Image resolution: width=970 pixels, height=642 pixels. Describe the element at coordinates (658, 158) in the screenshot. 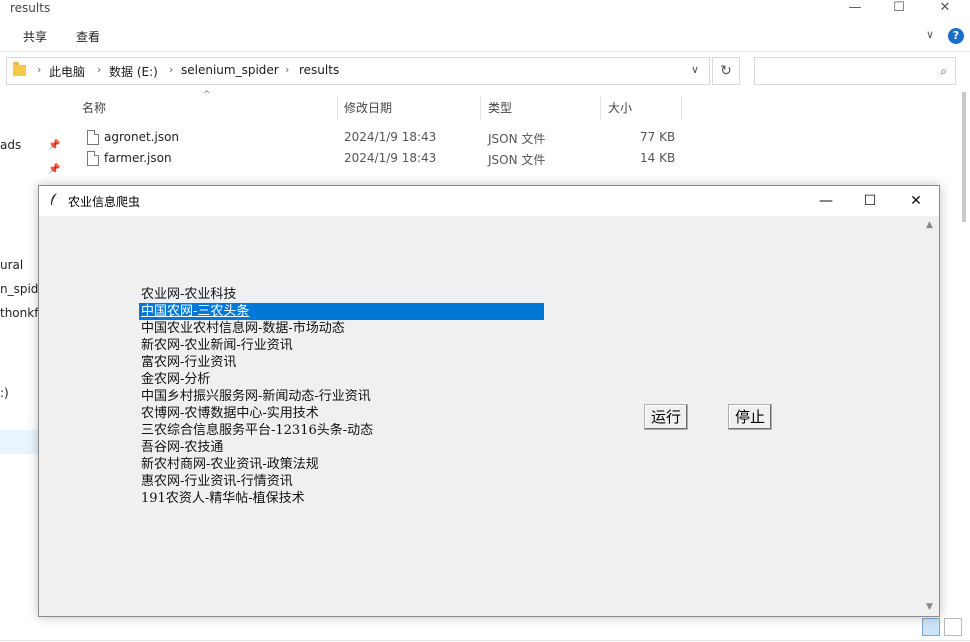

I see `file-size: 14 KB` at that location.